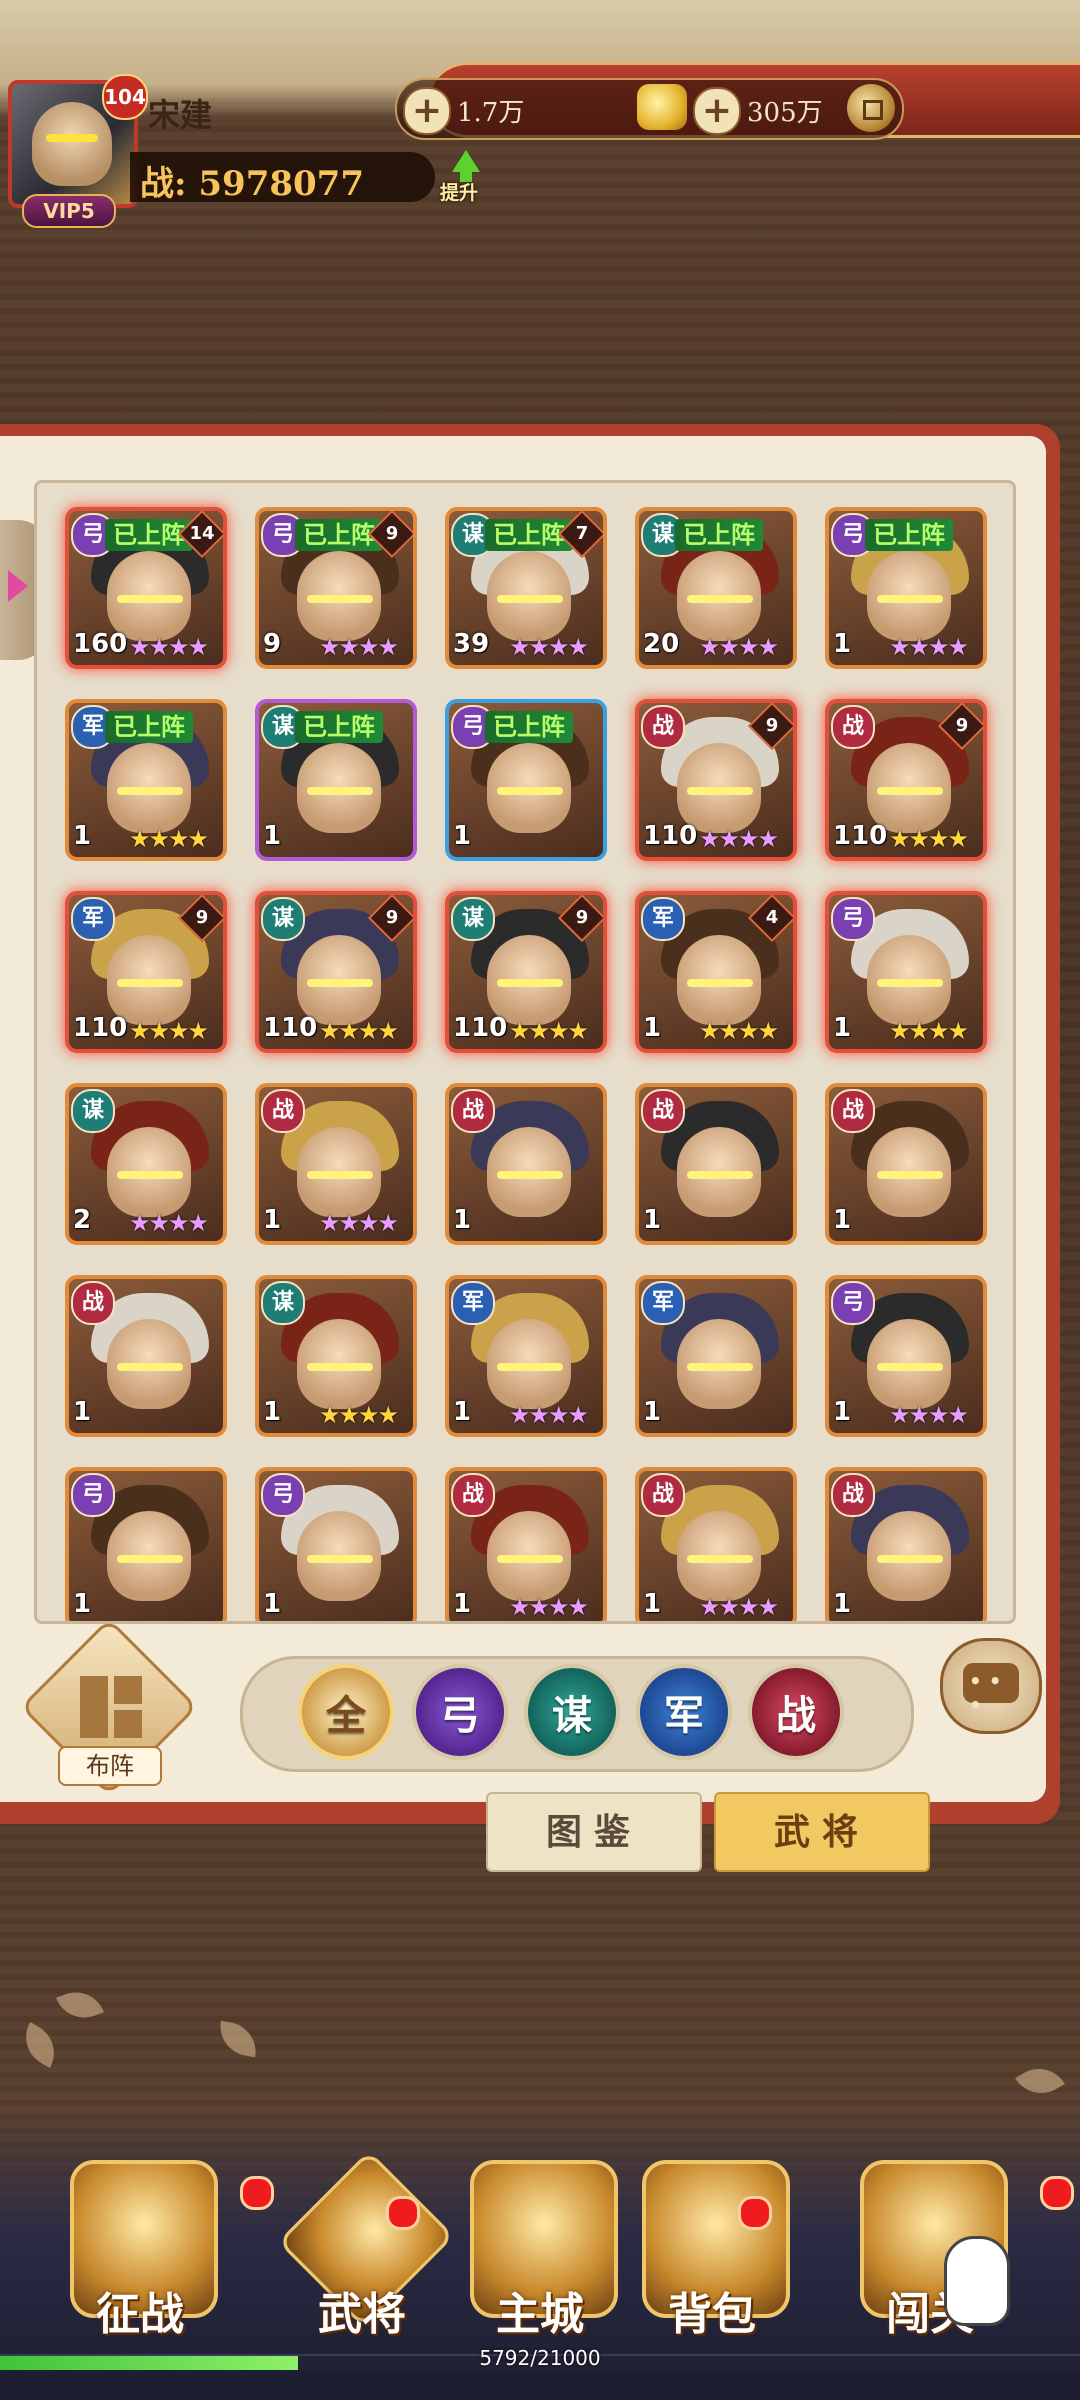  What do you see at coordinates (572, 1712) in the screenshot?
I see `filter-strategist-button: 谋` at bounding box center [572, 1712].